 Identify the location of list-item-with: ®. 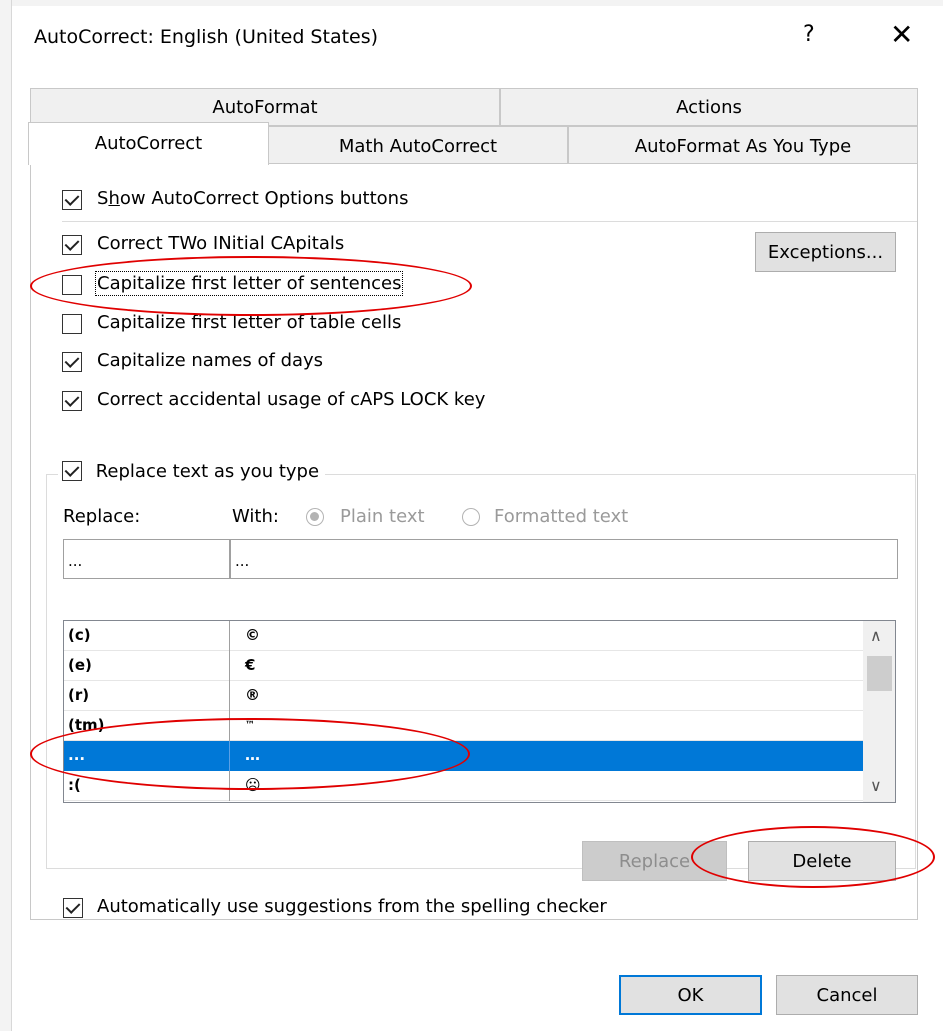
(252, 695).